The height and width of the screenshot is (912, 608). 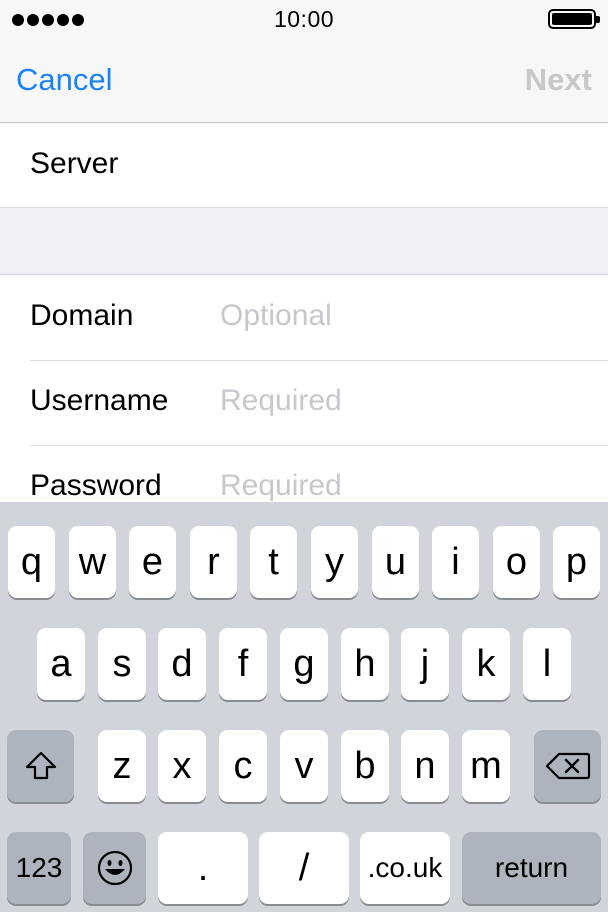 I want to click on key-j: j, so click(x=425, y=664).